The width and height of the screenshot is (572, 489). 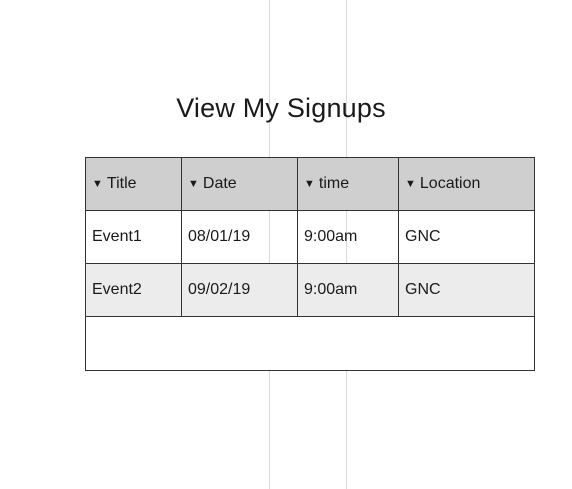 I want to click on column-header-label: Location, so click(x=450, y=183).